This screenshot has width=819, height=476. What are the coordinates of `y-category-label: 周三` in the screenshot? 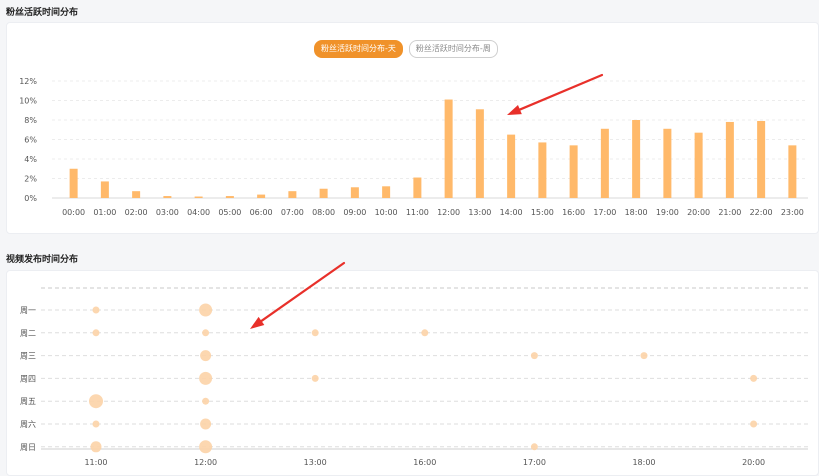 It's located at (28, 356).